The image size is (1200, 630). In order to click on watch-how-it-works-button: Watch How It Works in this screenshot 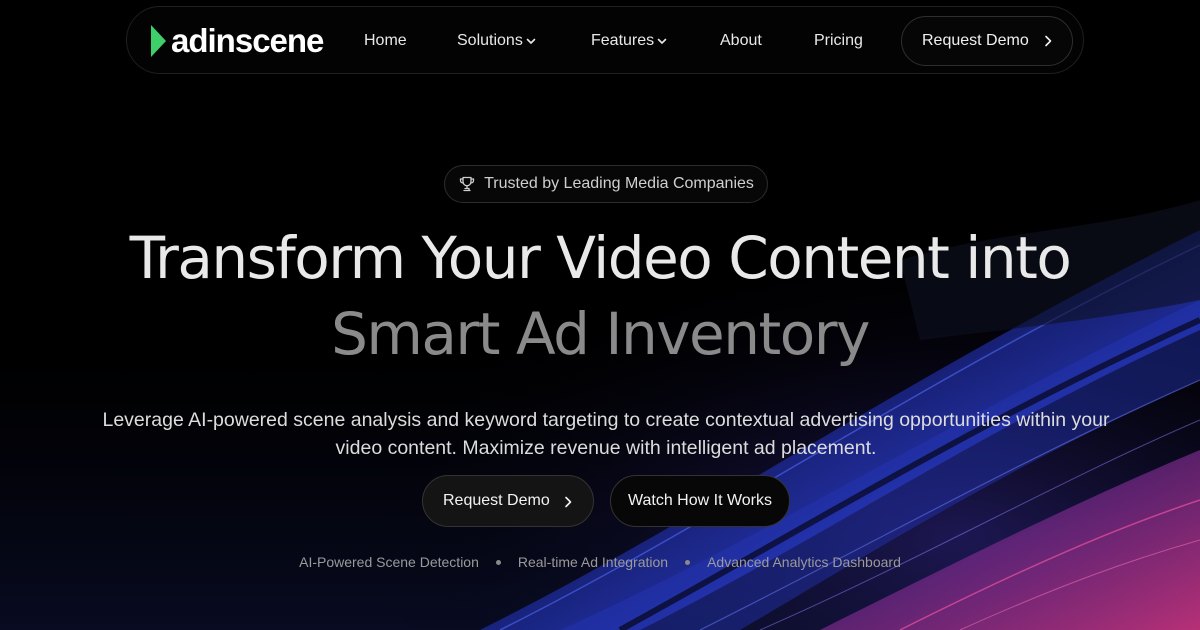, I will do `click(700, 501)`.